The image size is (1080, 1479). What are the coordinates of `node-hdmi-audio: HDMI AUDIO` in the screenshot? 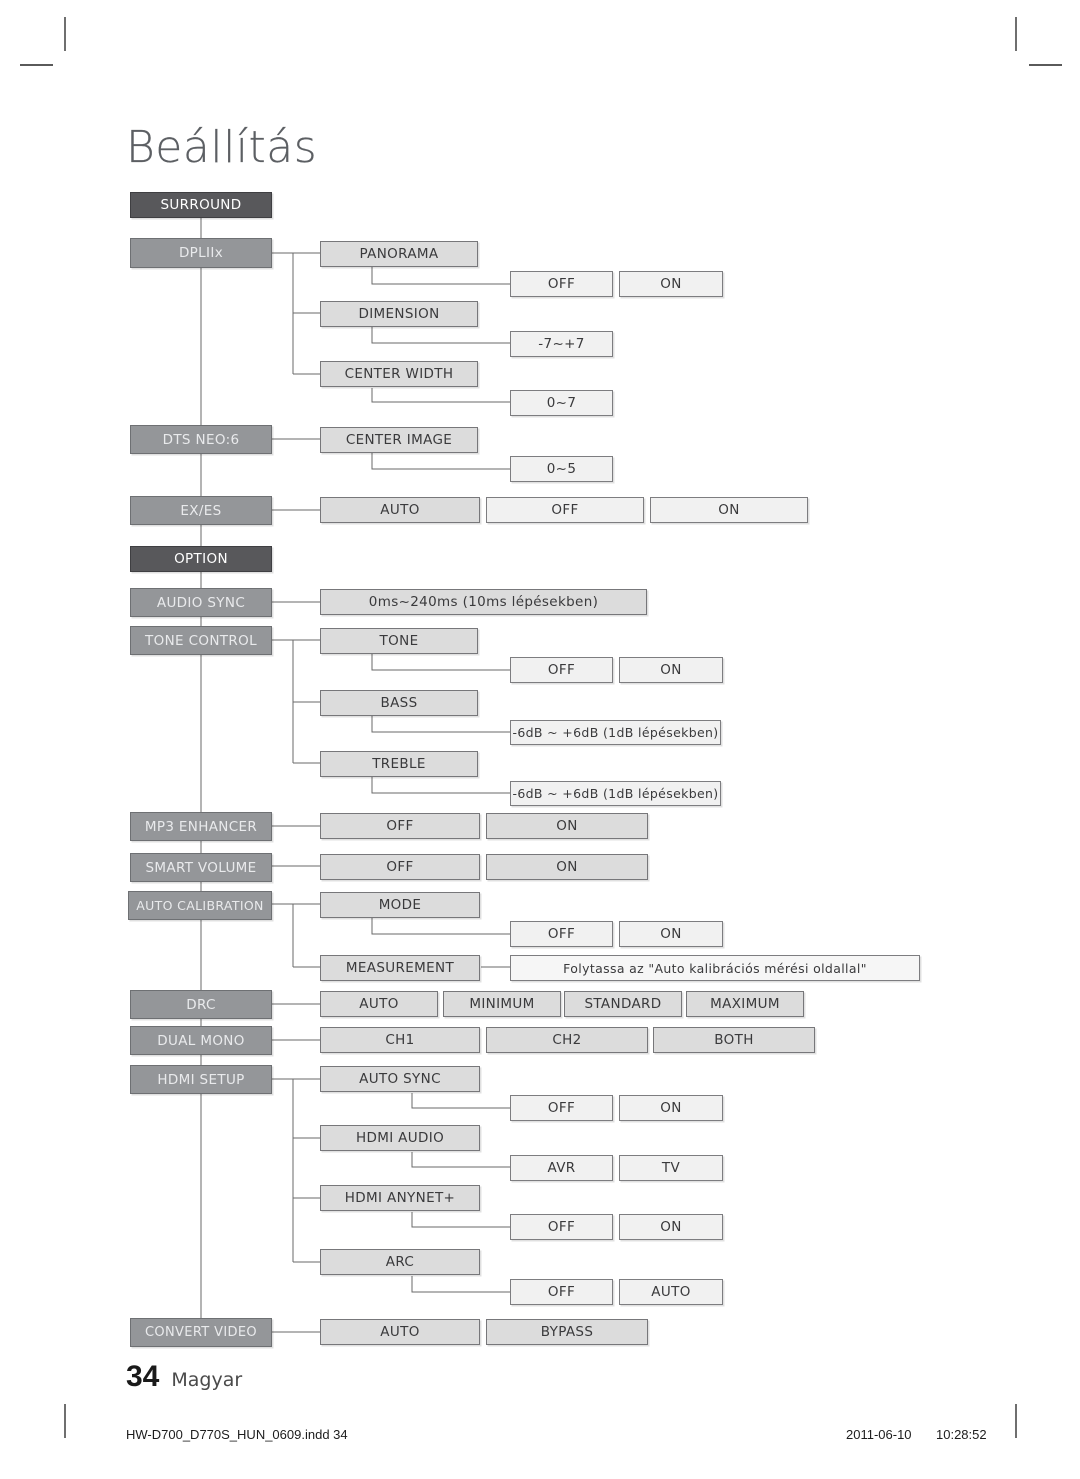 It's located at (400, 1138).